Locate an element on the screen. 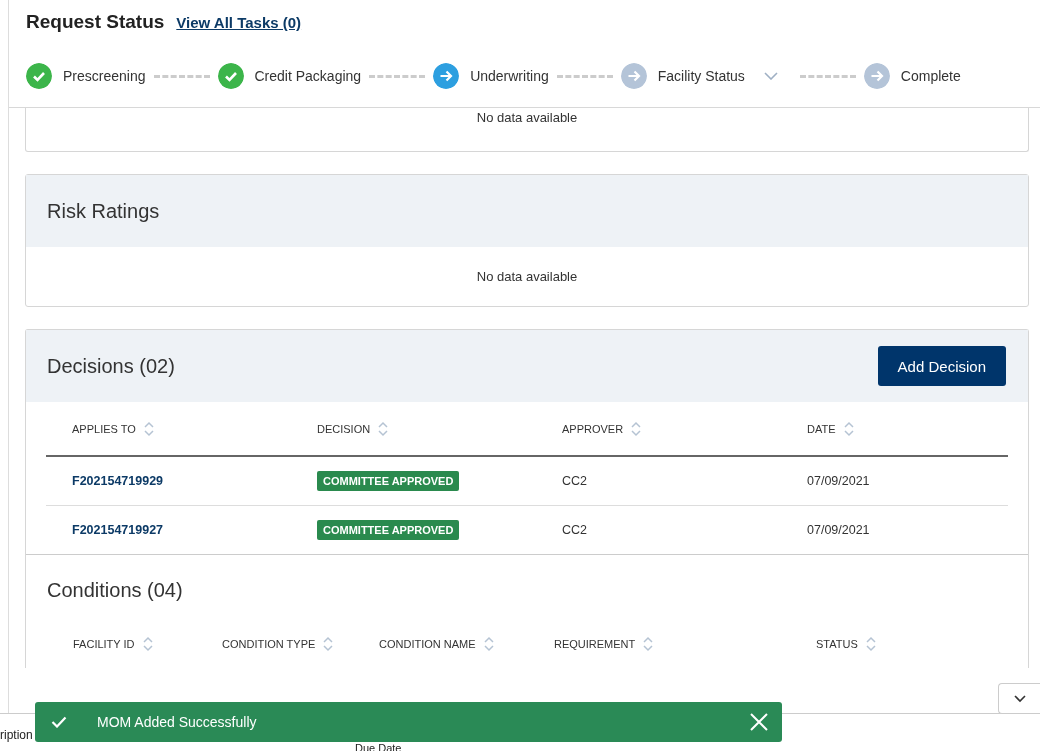 This screenshot has height=751, width=1040. column-header: CONDITION TYPE is located at coordinates (269, 644).